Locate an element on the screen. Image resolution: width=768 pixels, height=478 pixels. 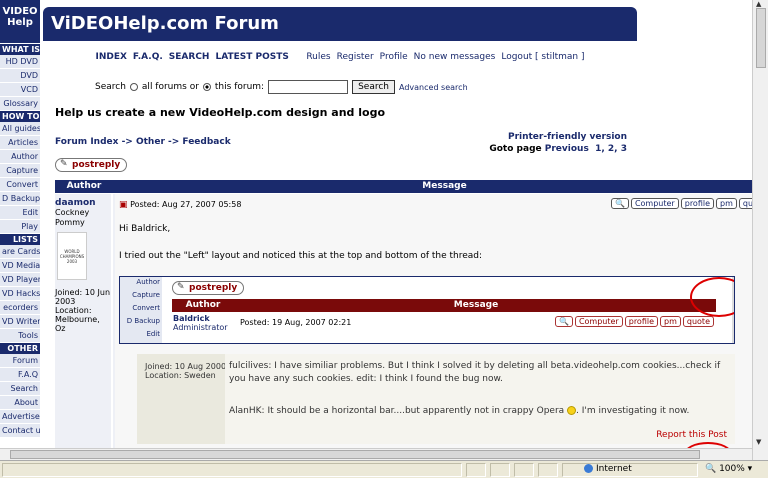
nav-register: Register is located at coordinates (355, 57).